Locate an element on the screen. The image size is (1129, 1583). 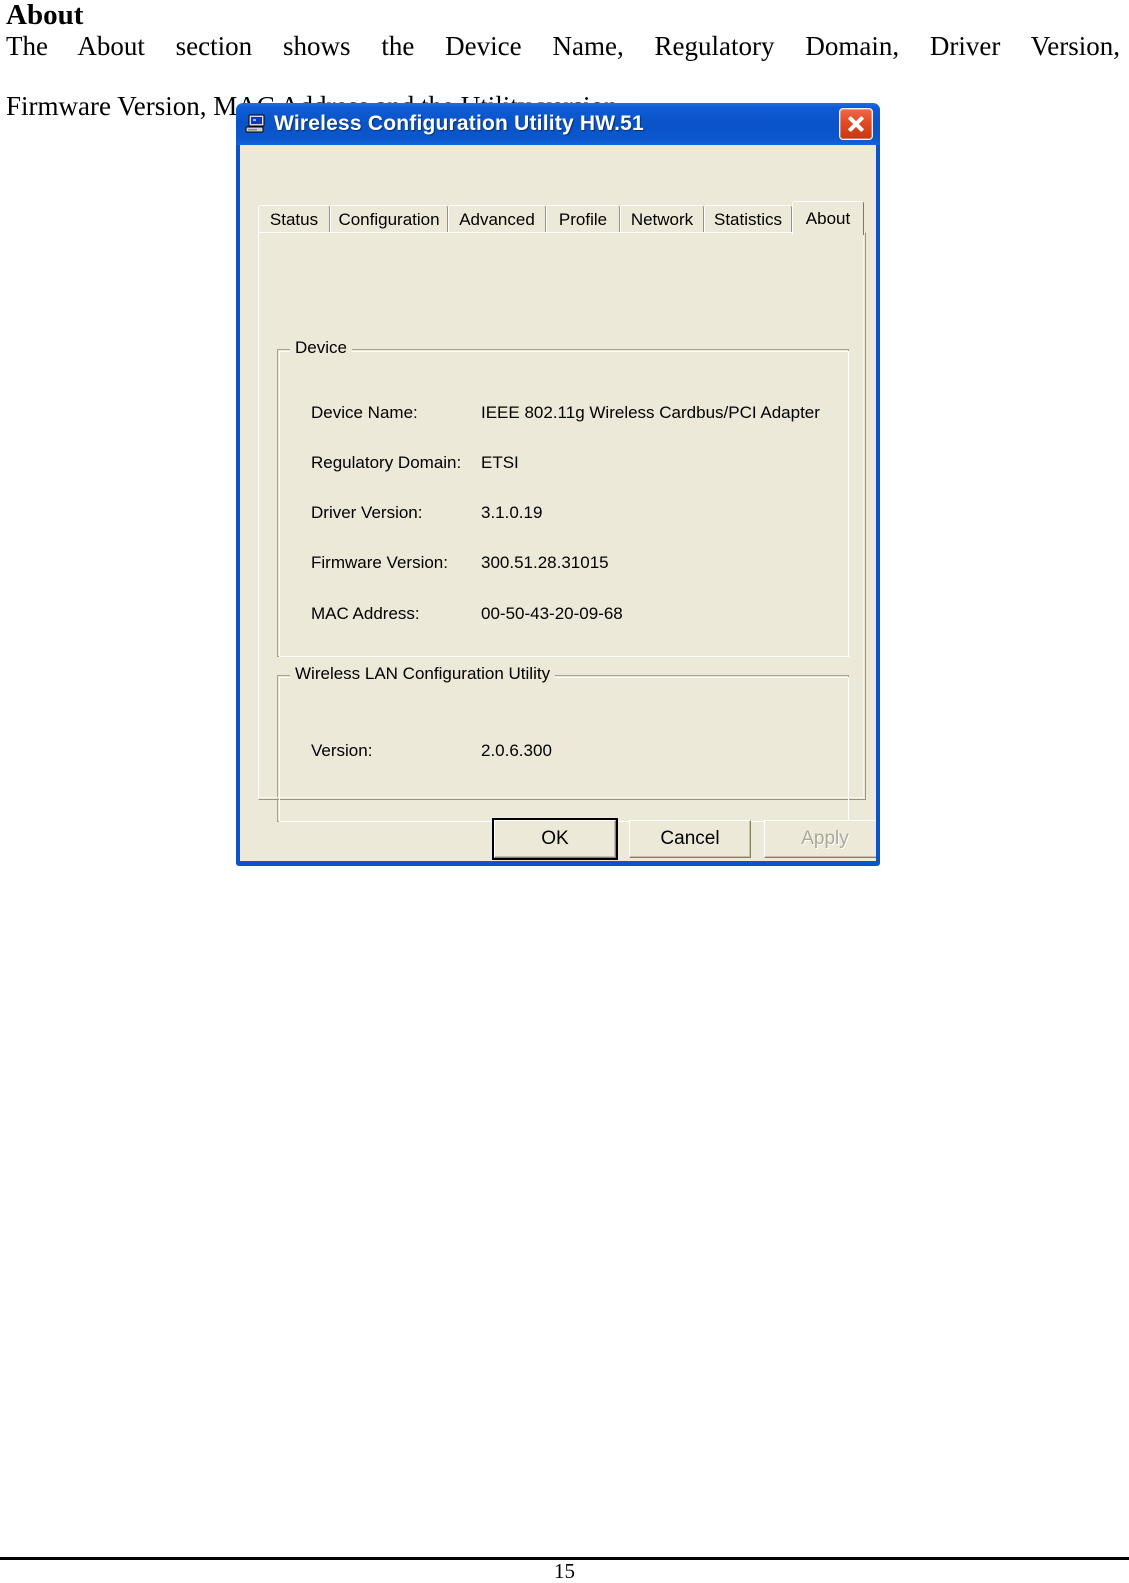
page-number: 15 is located at coordinates (564, 1571).